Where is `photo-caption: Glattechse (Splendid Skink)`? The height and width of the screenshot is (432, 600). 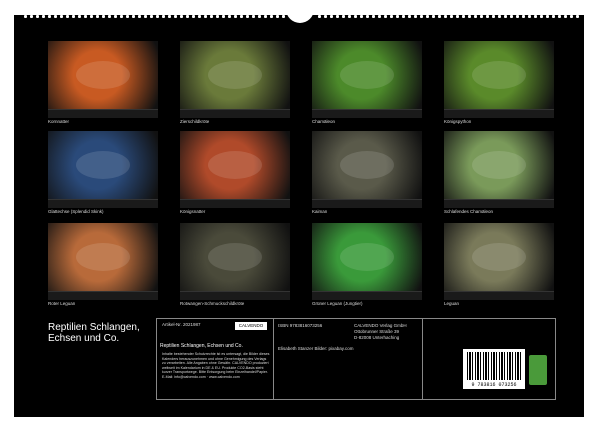
photo-caption: Glattechse (Splendid Skink) is located at coordinates (76, 211).